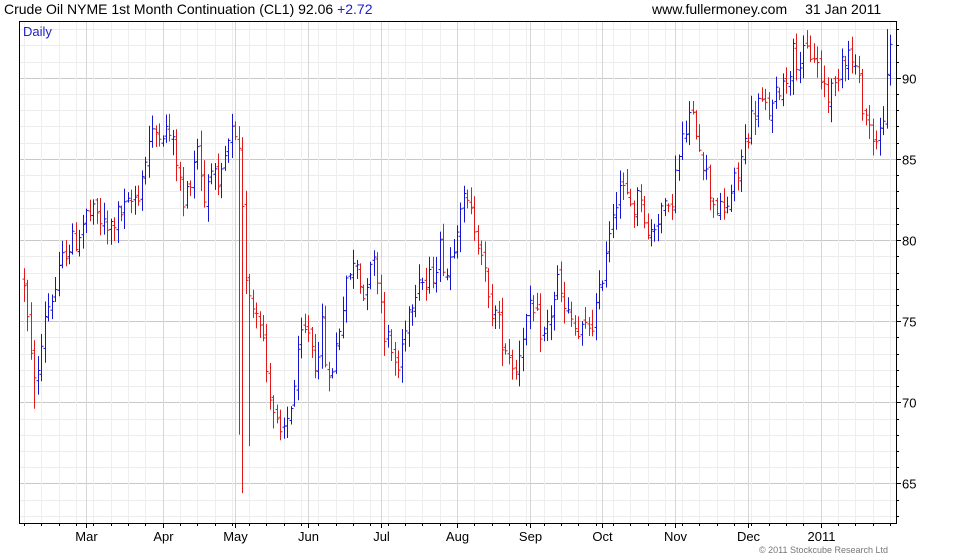  Describe the element at coordinates (824, 550) in the screenshot. I see `copyright-note: © 2011 Stockcube Research Ltd` at that location.